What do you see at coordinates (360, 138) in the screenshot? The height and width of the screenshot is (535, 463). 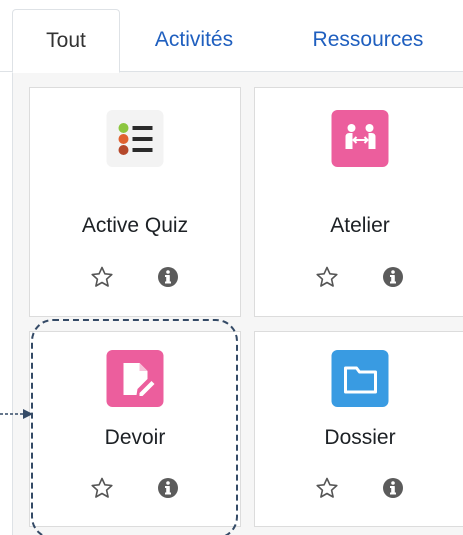 I see `workshop-people-icon` at bounding box center [360, 138].